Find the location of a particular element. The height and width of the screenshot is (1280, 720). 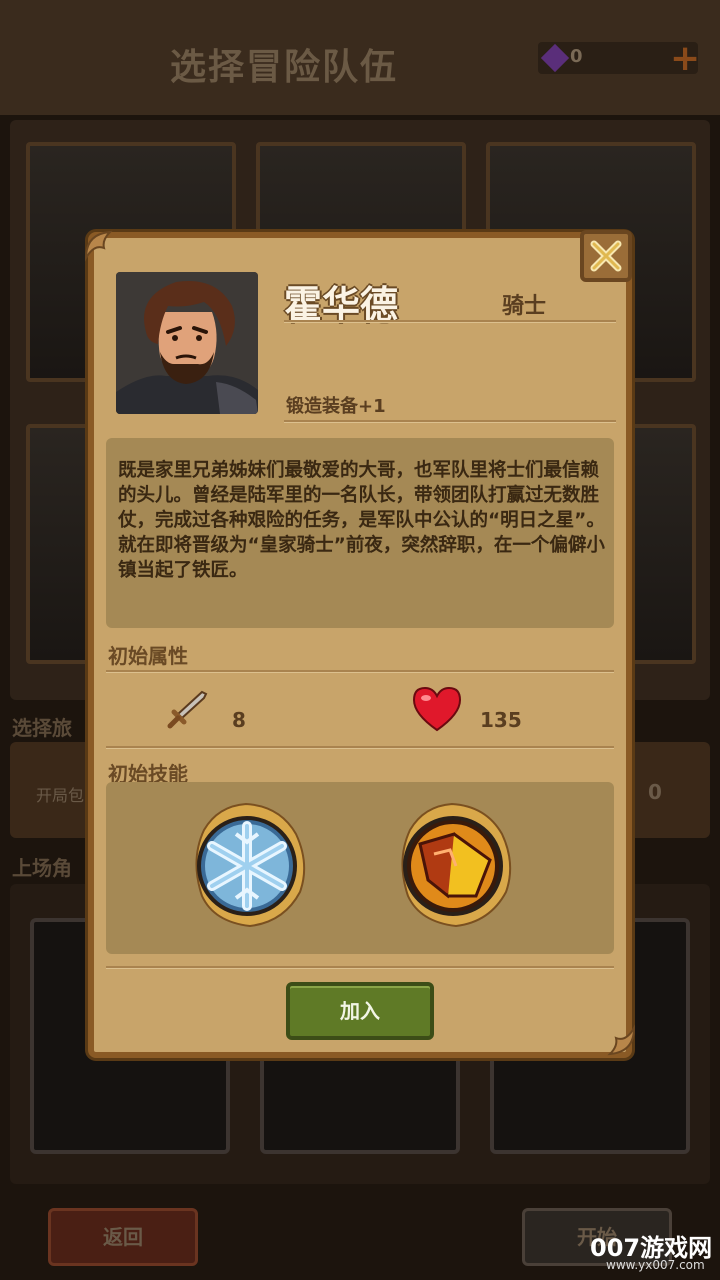

hero-class: 骑士 is located at coordinates (524, 306).